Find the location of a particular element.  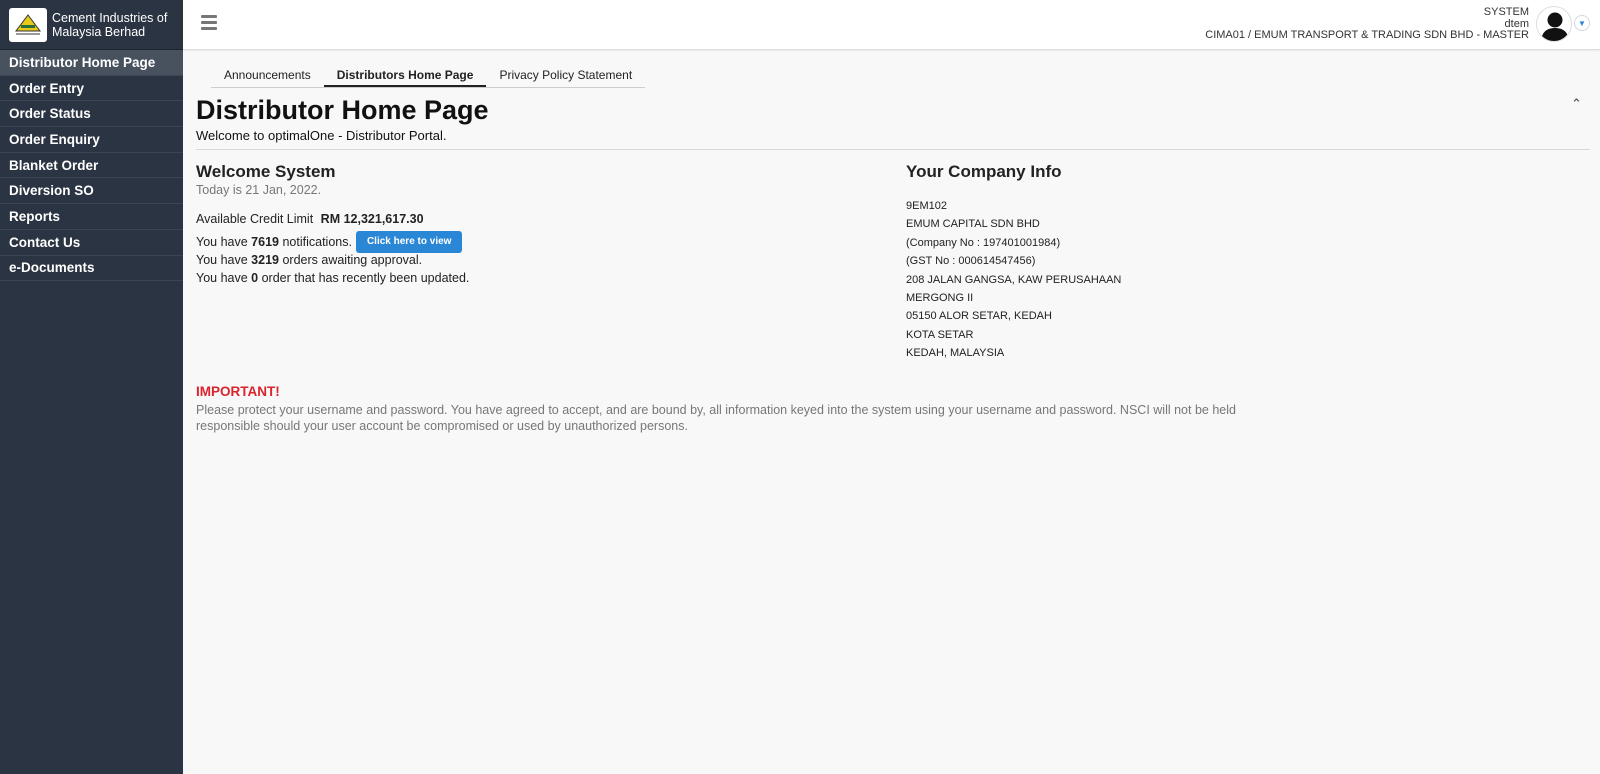

notif-suffix: notifications. is located at coordinates (317, 242).